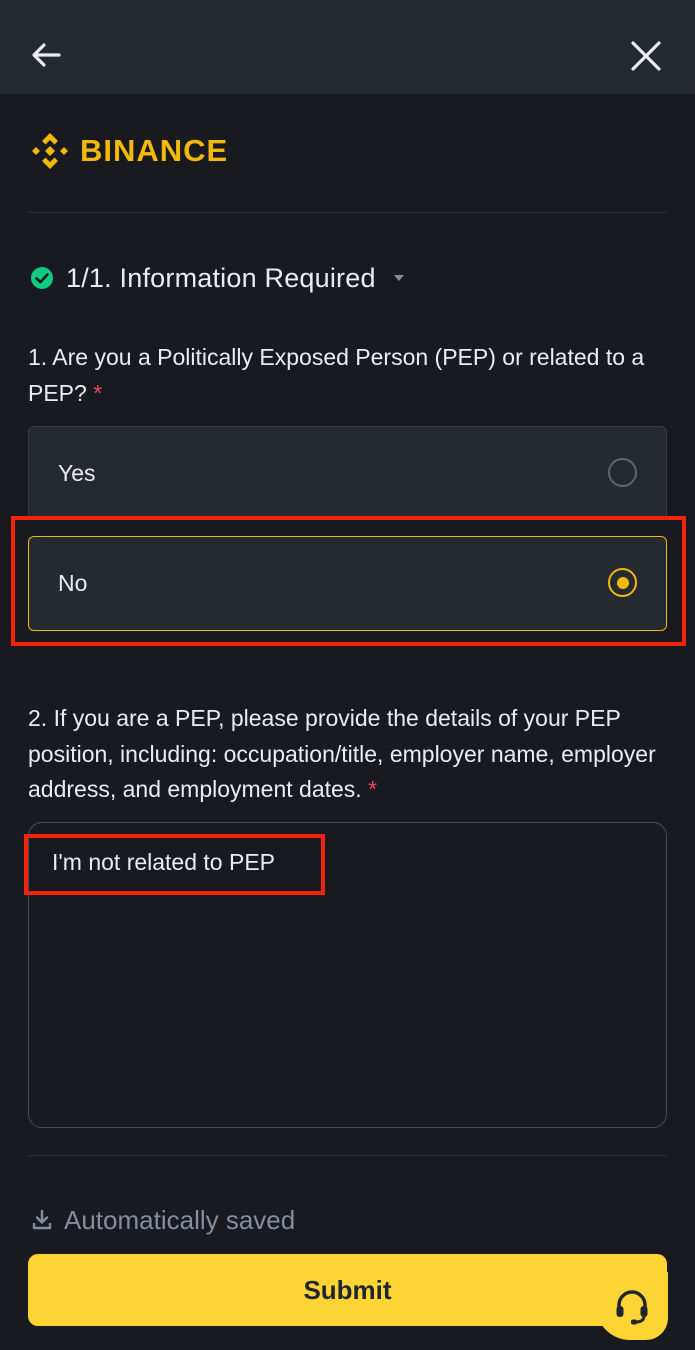 This screenshot has width=695, height=1350. What do you see at coordinates (347, 472) in the screenshot?
I see `option-yes: Yes` at bounding box center [347, 472].